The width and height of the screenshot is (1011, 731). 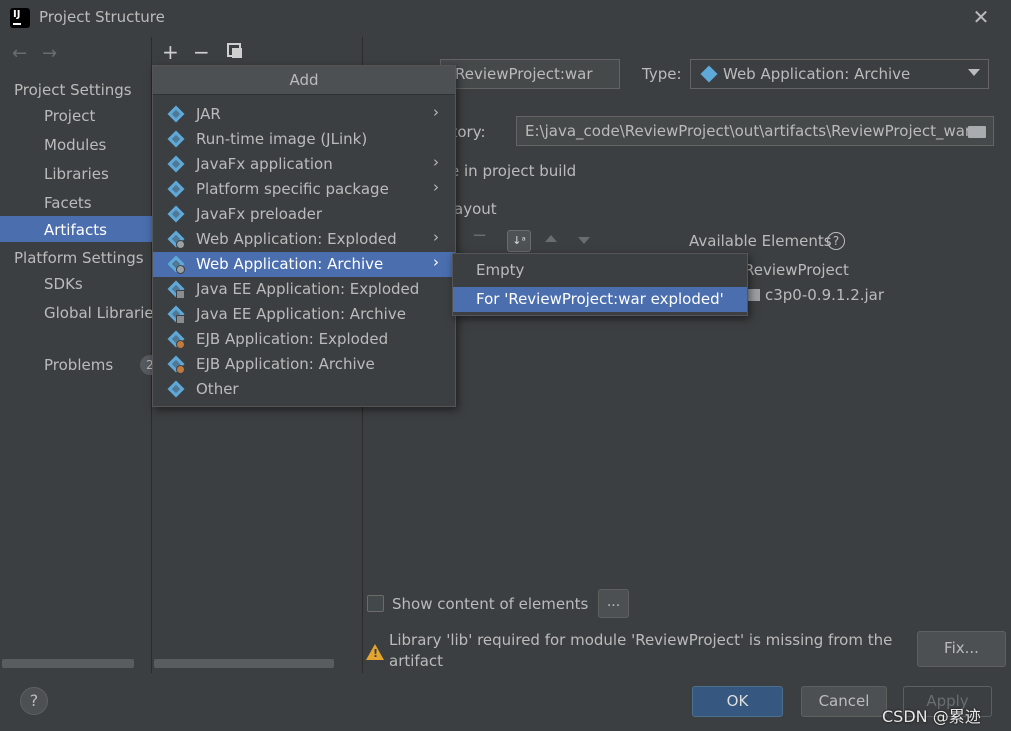 I want to click on cancel-button: Cancel, so click(x=844, y=701).